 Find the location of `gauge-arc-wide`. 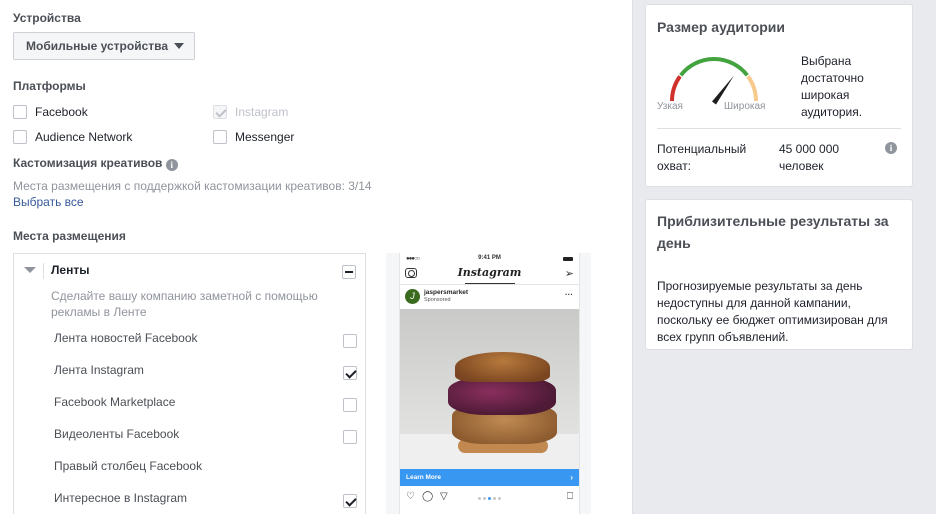

gauge-arc-wide is located at coordinates (752, 88).